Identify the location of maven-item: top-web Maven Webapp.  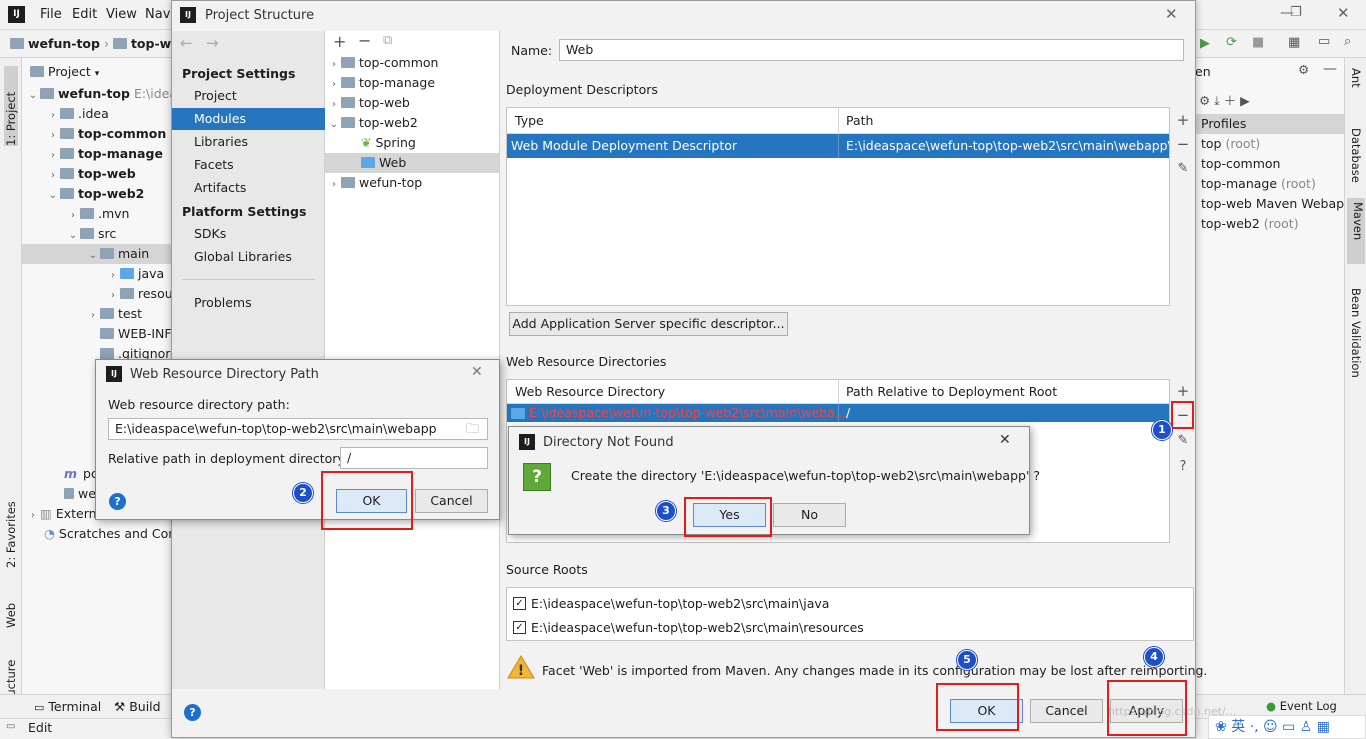
(1276, 204).